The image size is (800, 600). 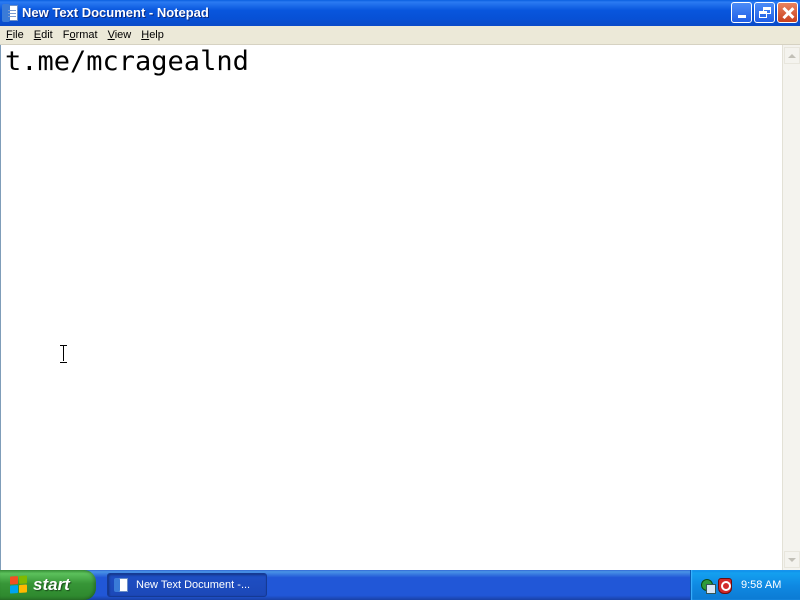 What do you see at coordinates (115, 12) in the screenshot?
I see `window-title: New Text Document - Notepad` at bounding box center [115, 12].